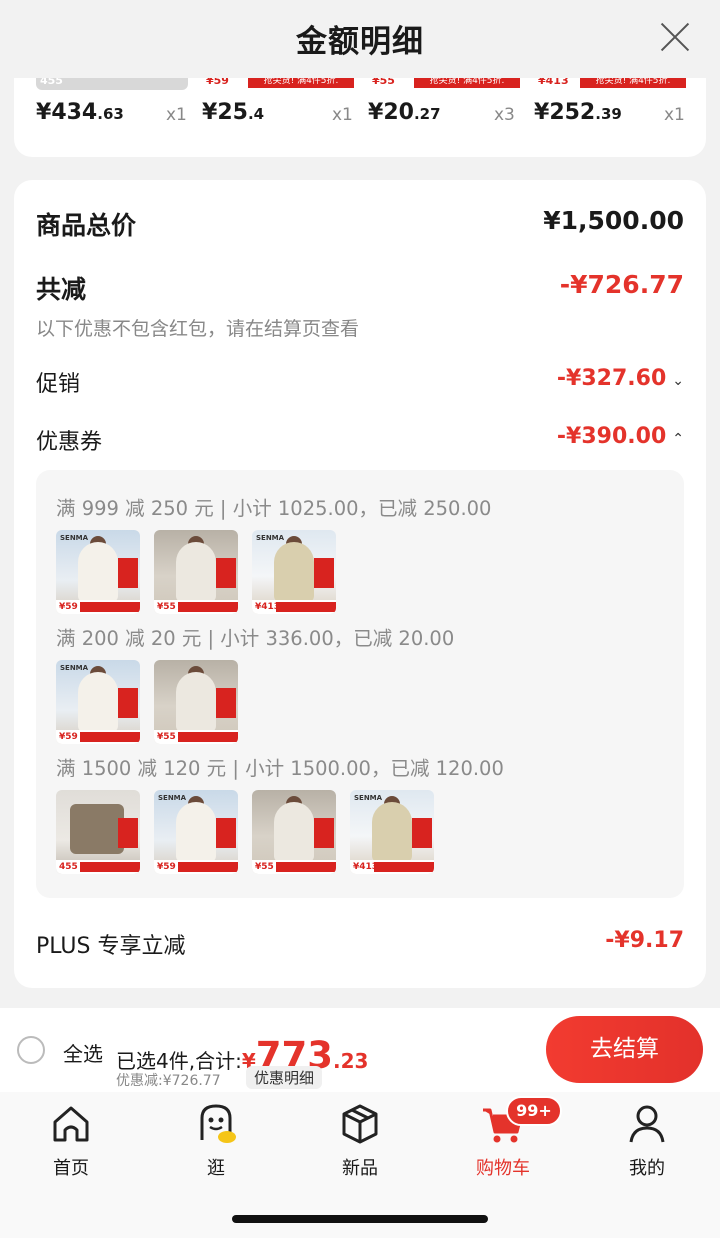 The width and height of the screenshot is (720, 1238). What do you see at coordinates (280, 768) in the screenshot?
I see `coupon-rule: 满 1500 减 120 元 | 小计 1500.00，已减 120.00` at bounding box center [280, 768].